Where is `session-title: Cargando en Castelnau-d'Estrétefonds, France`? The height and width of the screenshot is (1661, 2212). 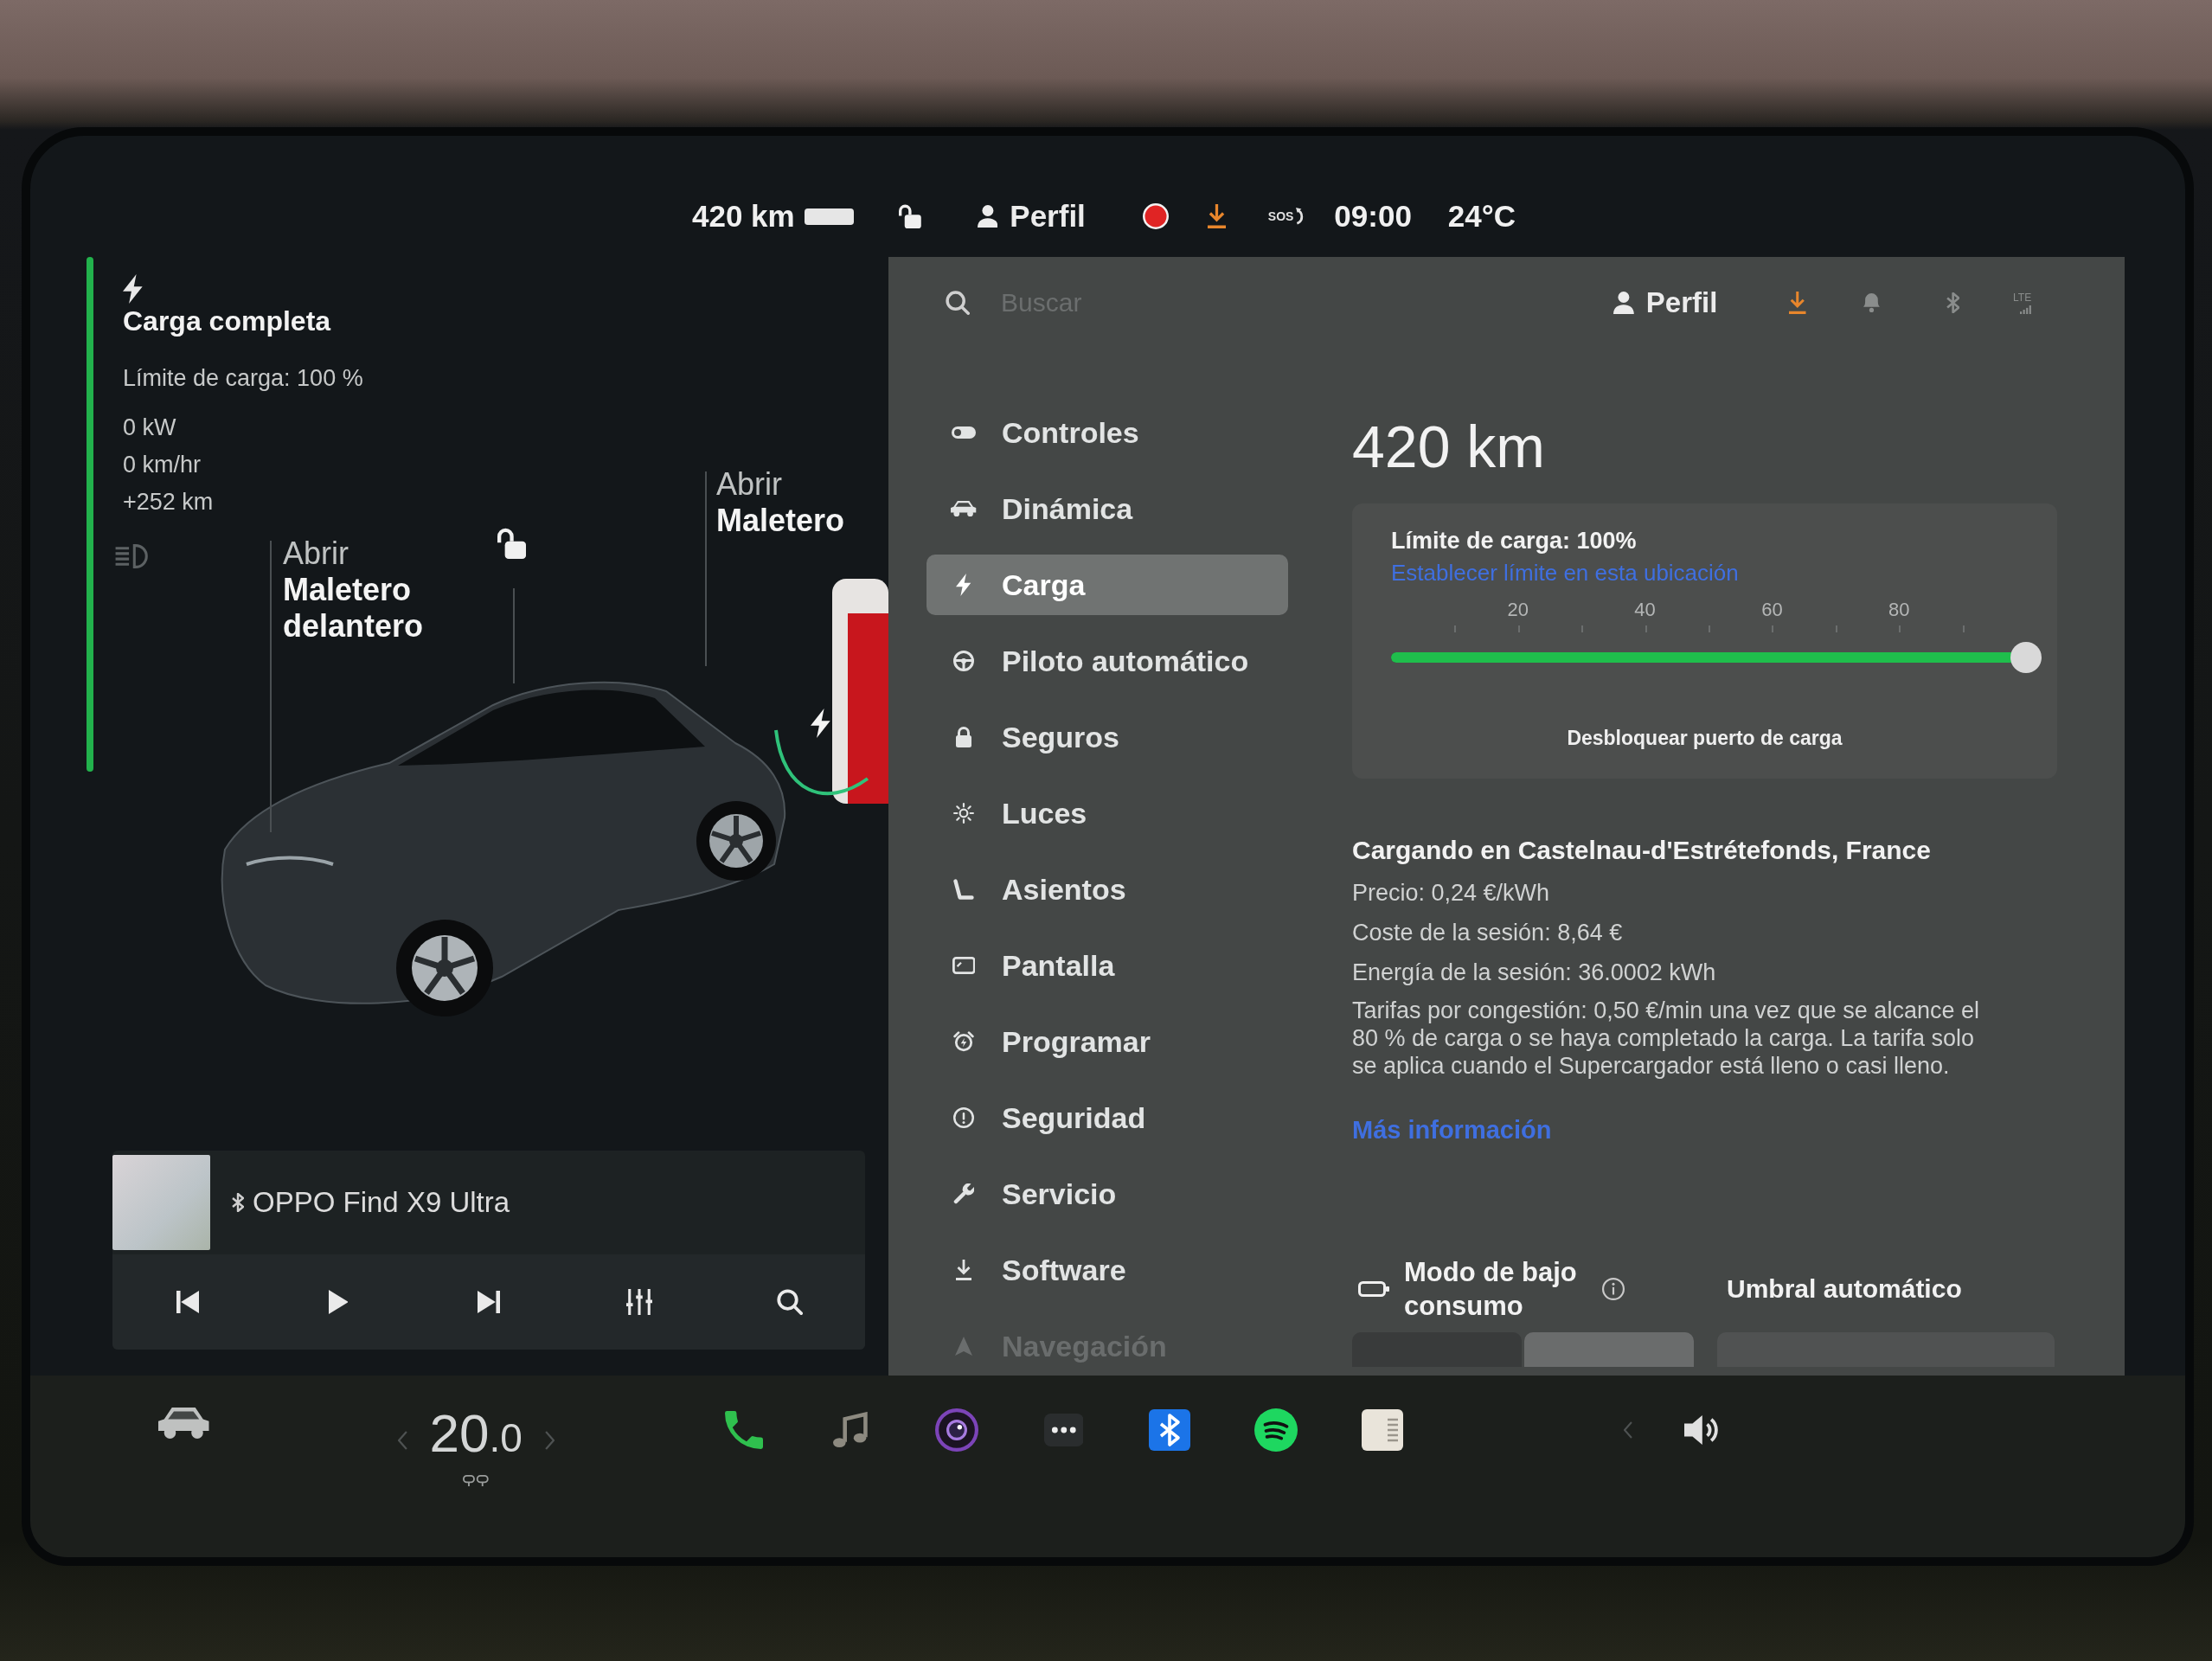
session-title: Cargando en Castelnau-d'Estrétefonds, France is located at coordinates (1642, 850).